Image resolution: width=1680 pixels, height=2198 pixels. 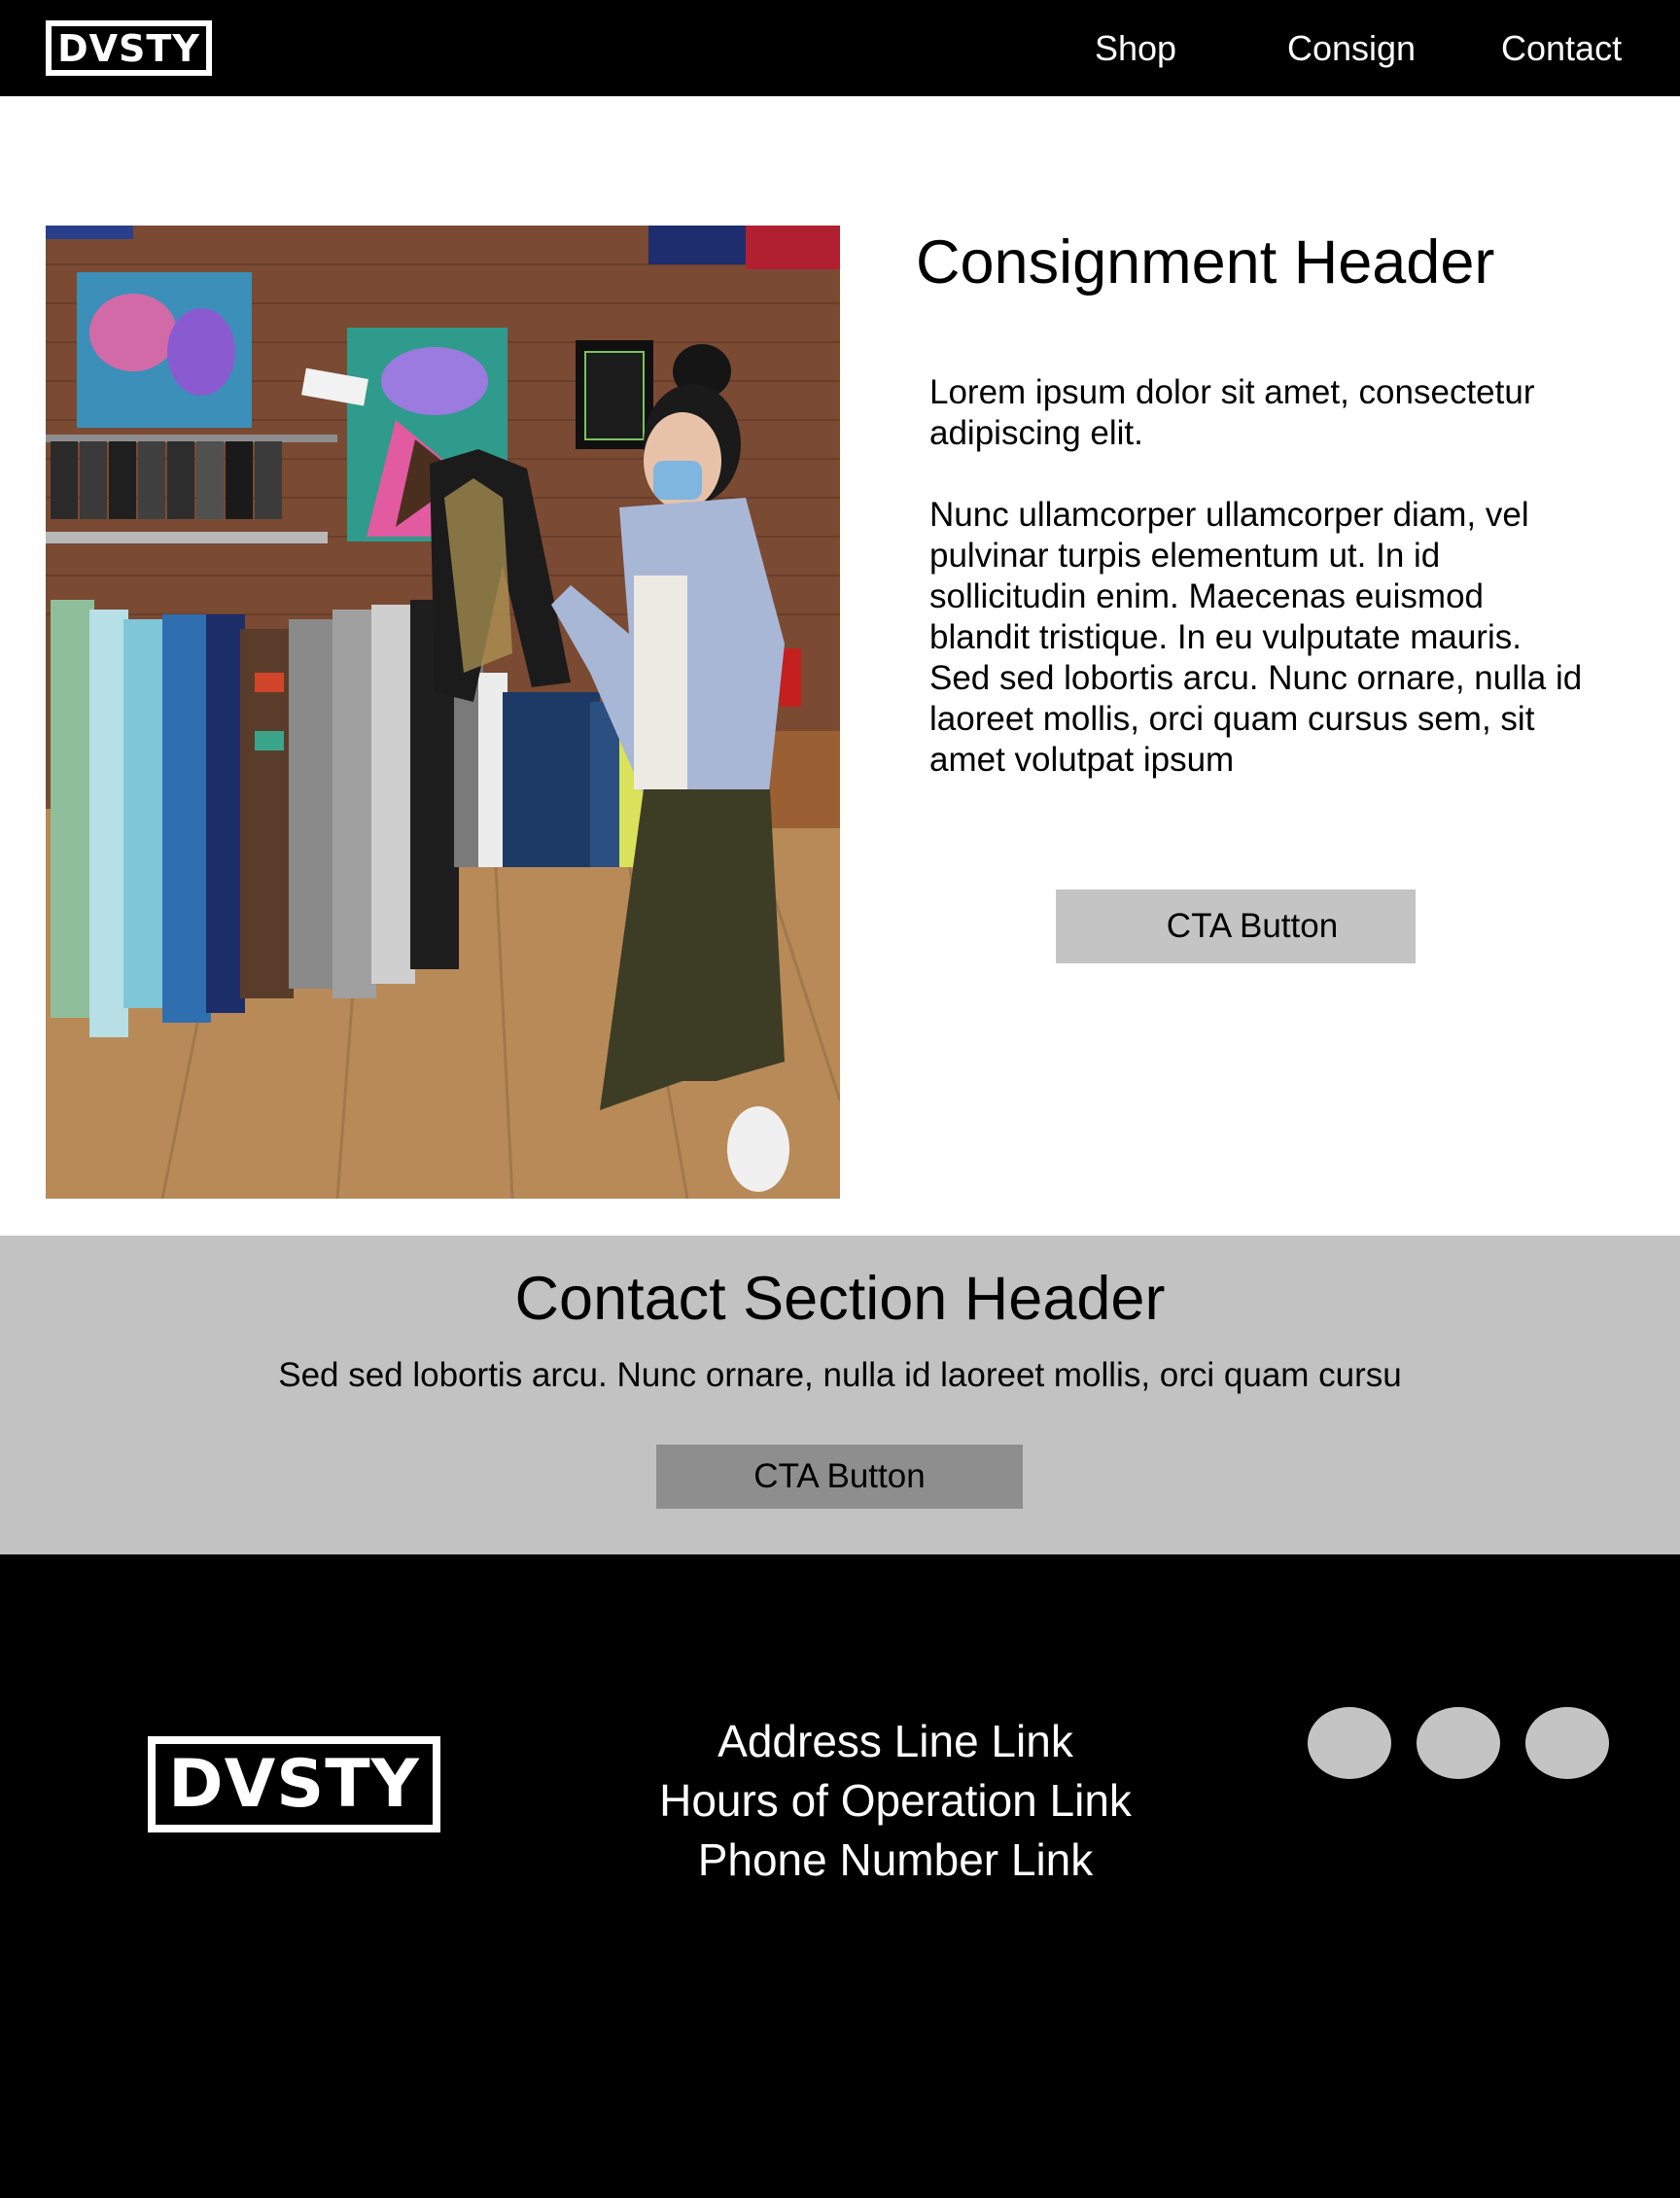 I want to click on hours-link: Hours of Operation Link, so click(x=895, y=1801).